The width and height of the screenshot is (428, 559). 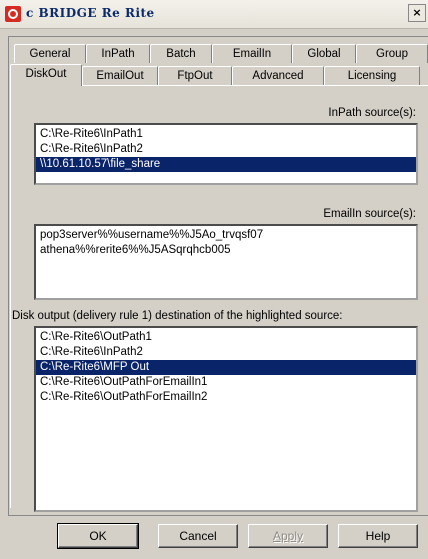 What do you see at coordinates (226, 250) in the screenshot?
I see `list-item: athena%%rerite6%%J5ASqrqhcb005` at bounding box center [226, 250].